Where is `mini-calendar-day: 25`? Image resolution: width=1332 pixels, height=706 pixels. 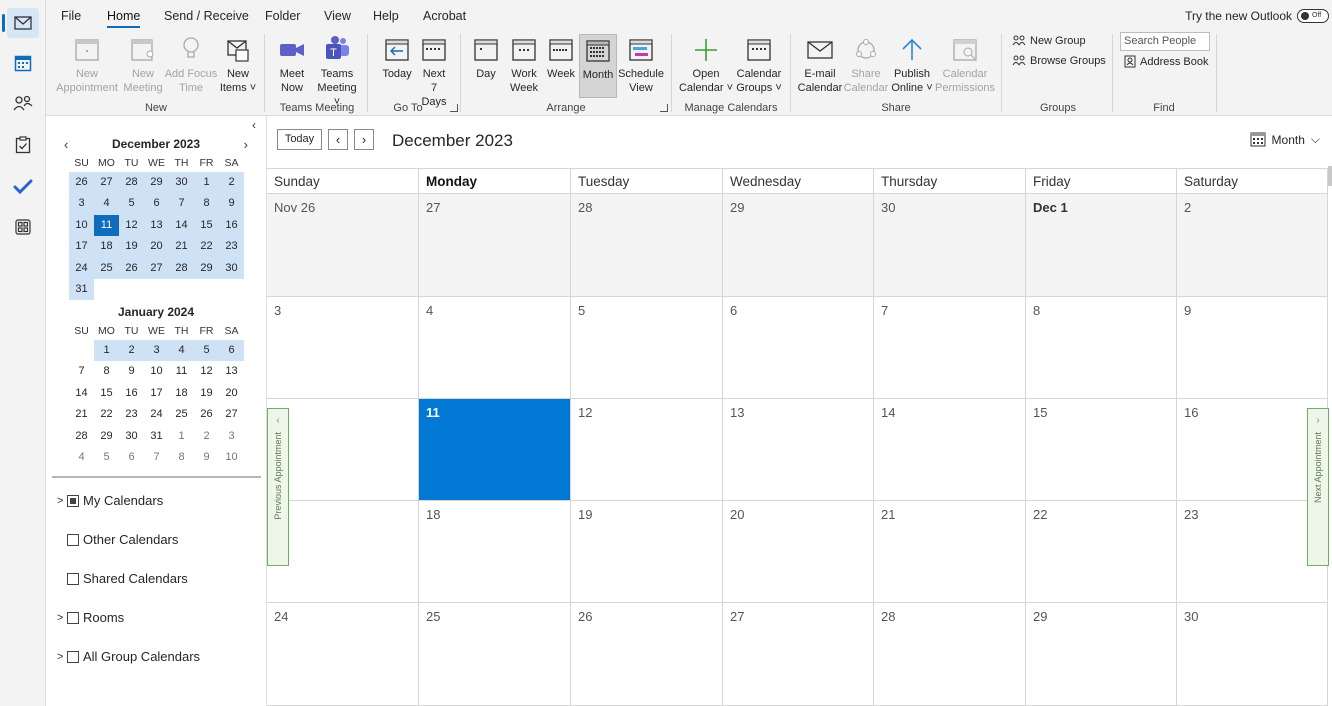
mini-calendar-day: 25 is located at coordinates (106, 268).